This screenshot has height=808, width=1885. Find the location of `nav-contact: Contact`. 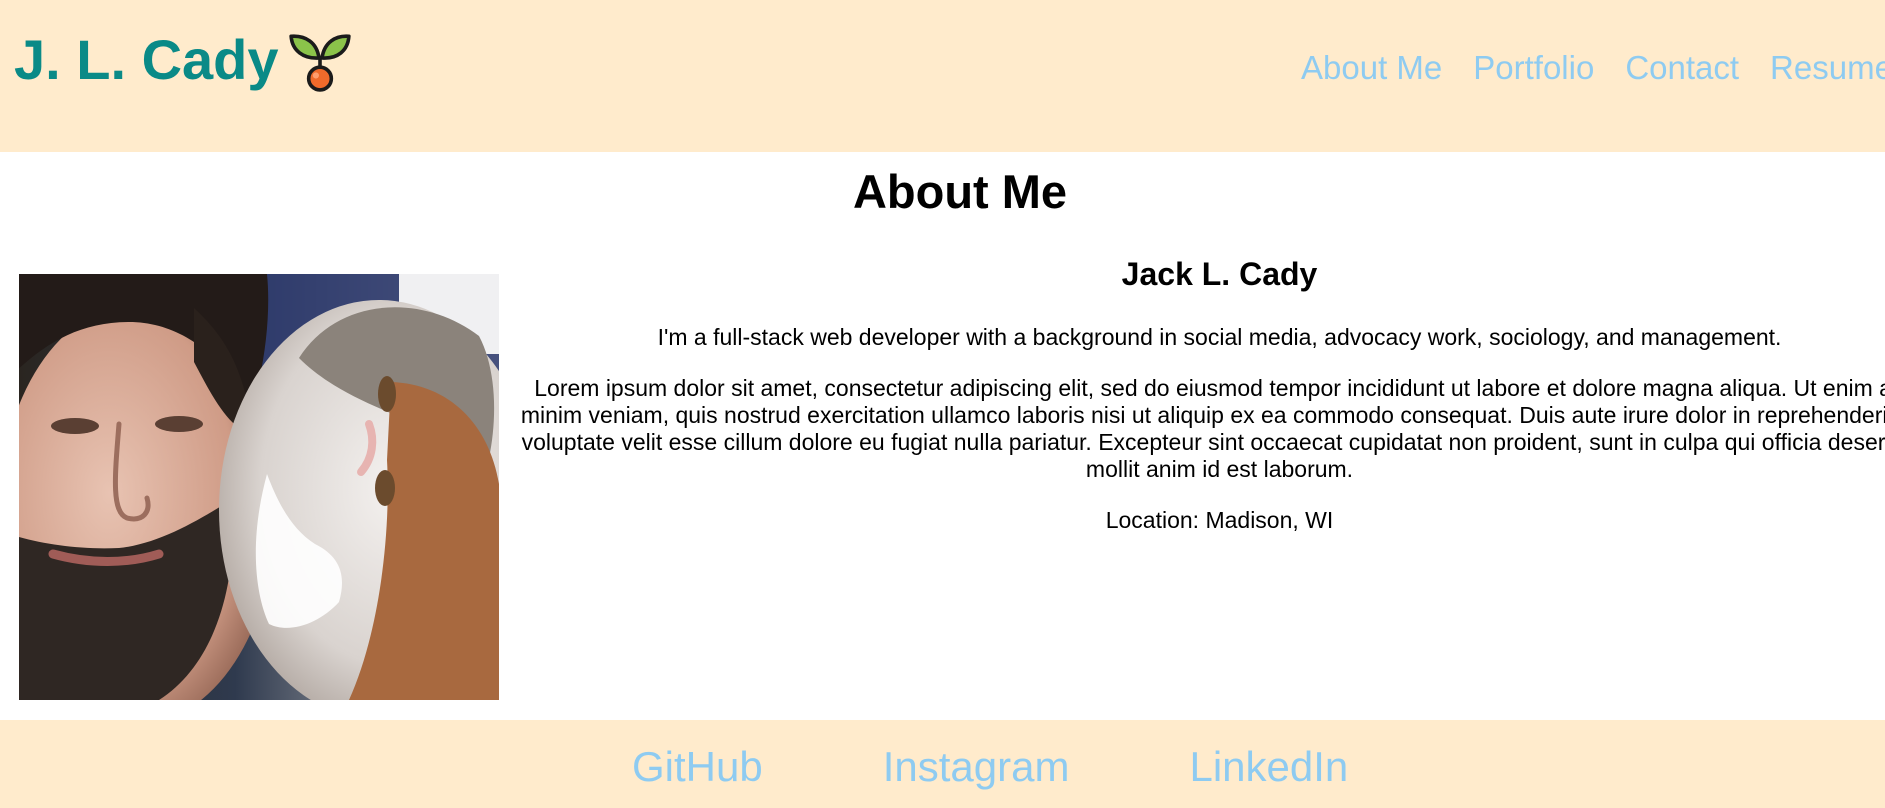

nav-contact: Contact is located at coordinates (1682, 68).